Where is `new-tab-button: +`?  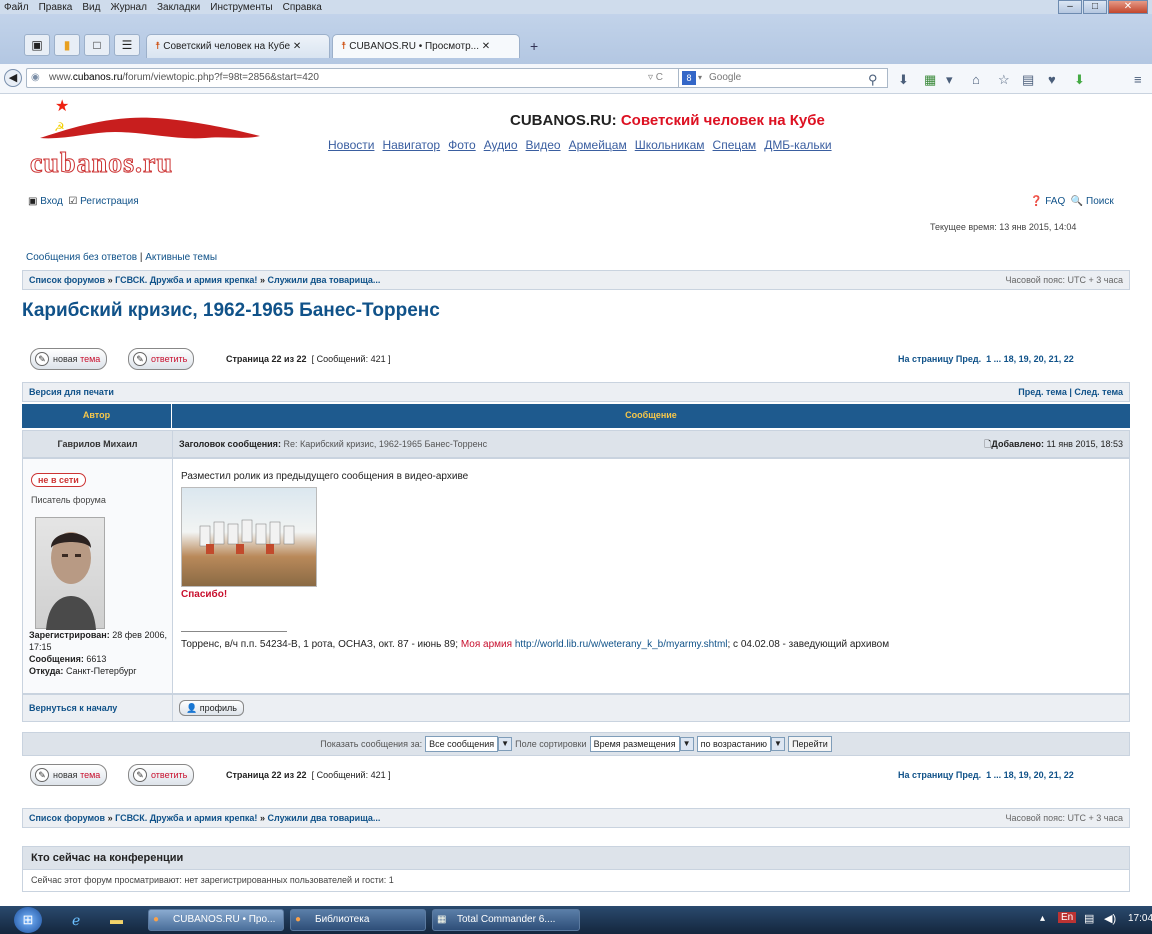 new-tab-button: + is located at coordinates (534, 46).